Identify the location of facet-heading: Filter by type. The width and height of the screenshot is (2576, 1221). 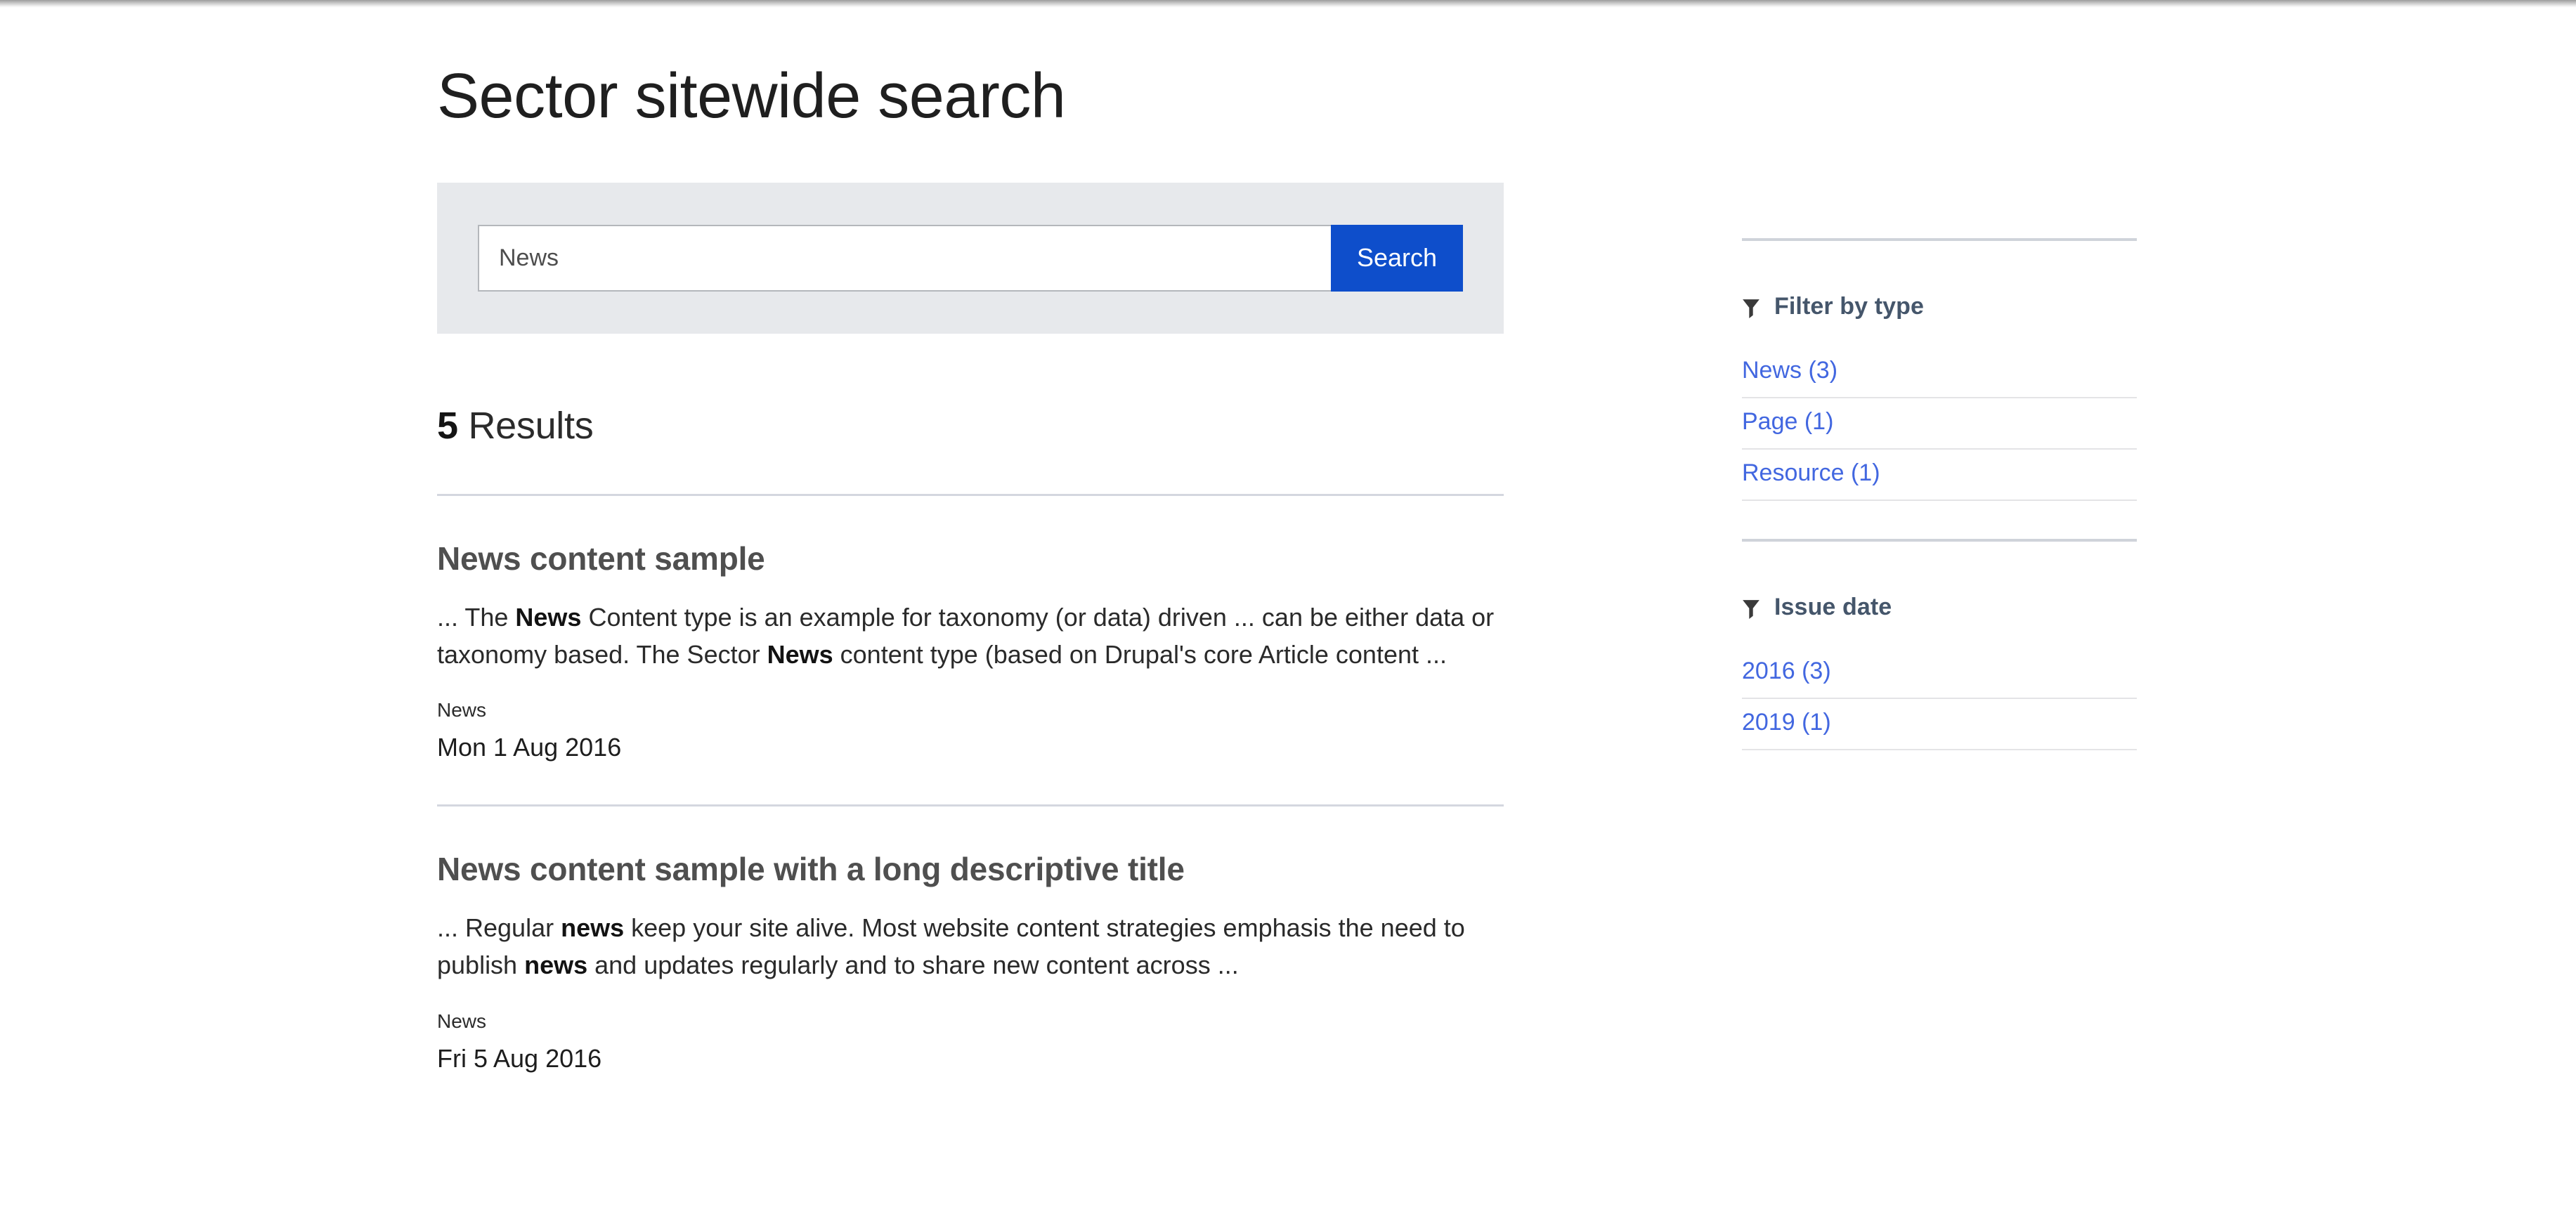
(1939, 285).